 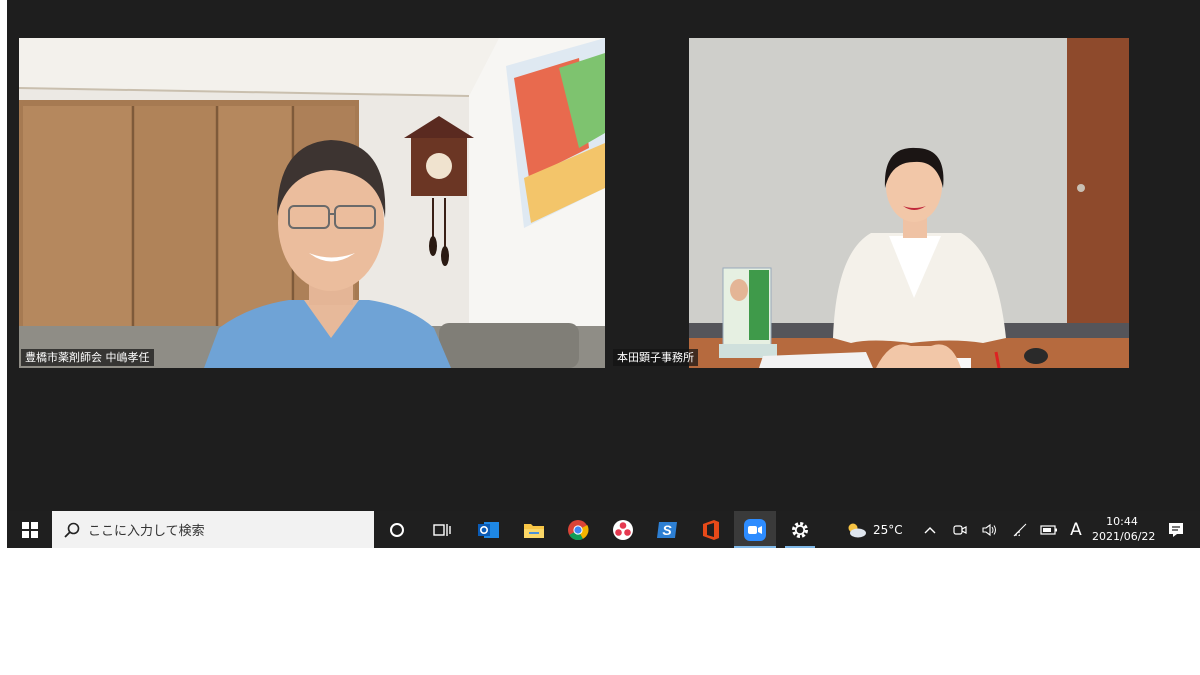 I want to click on clock-date: 2021/06/22, so click(x=1124, y=536).